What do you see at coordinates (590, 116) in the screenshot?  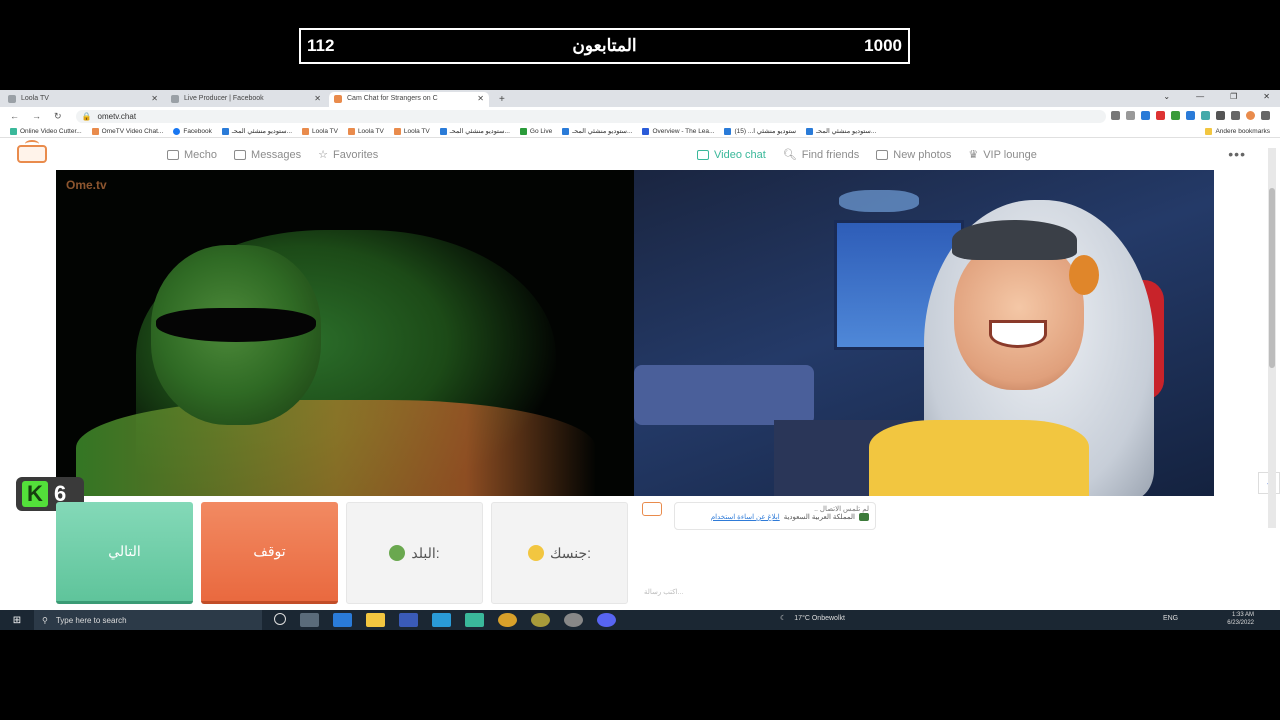 I see `url-field: 🔒 ometv.chat` at bounding box center [590, 116].